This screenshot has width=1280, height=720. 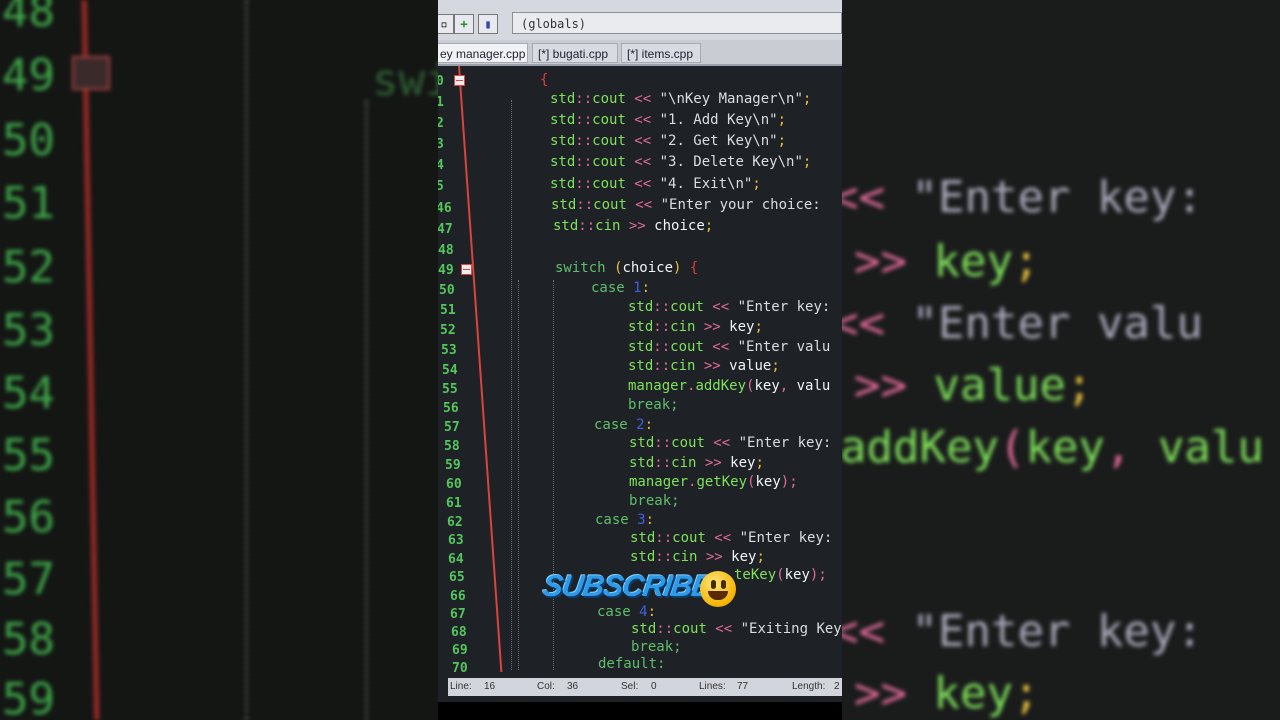 What do you see at coordinates (680, 99) in the screenshot?
I see `code-line: std::cout << "\nKey Manager\n";` at bounding box center [680, 99].